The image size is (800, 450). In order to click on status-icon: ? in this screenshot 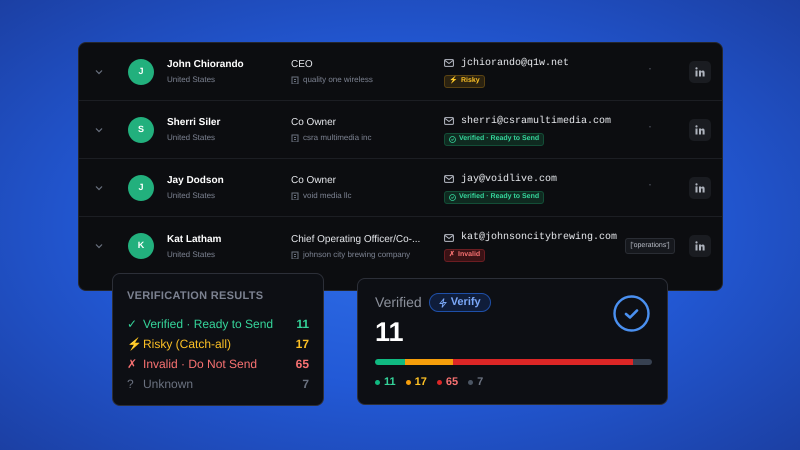, I will do `click(135, 383)`.